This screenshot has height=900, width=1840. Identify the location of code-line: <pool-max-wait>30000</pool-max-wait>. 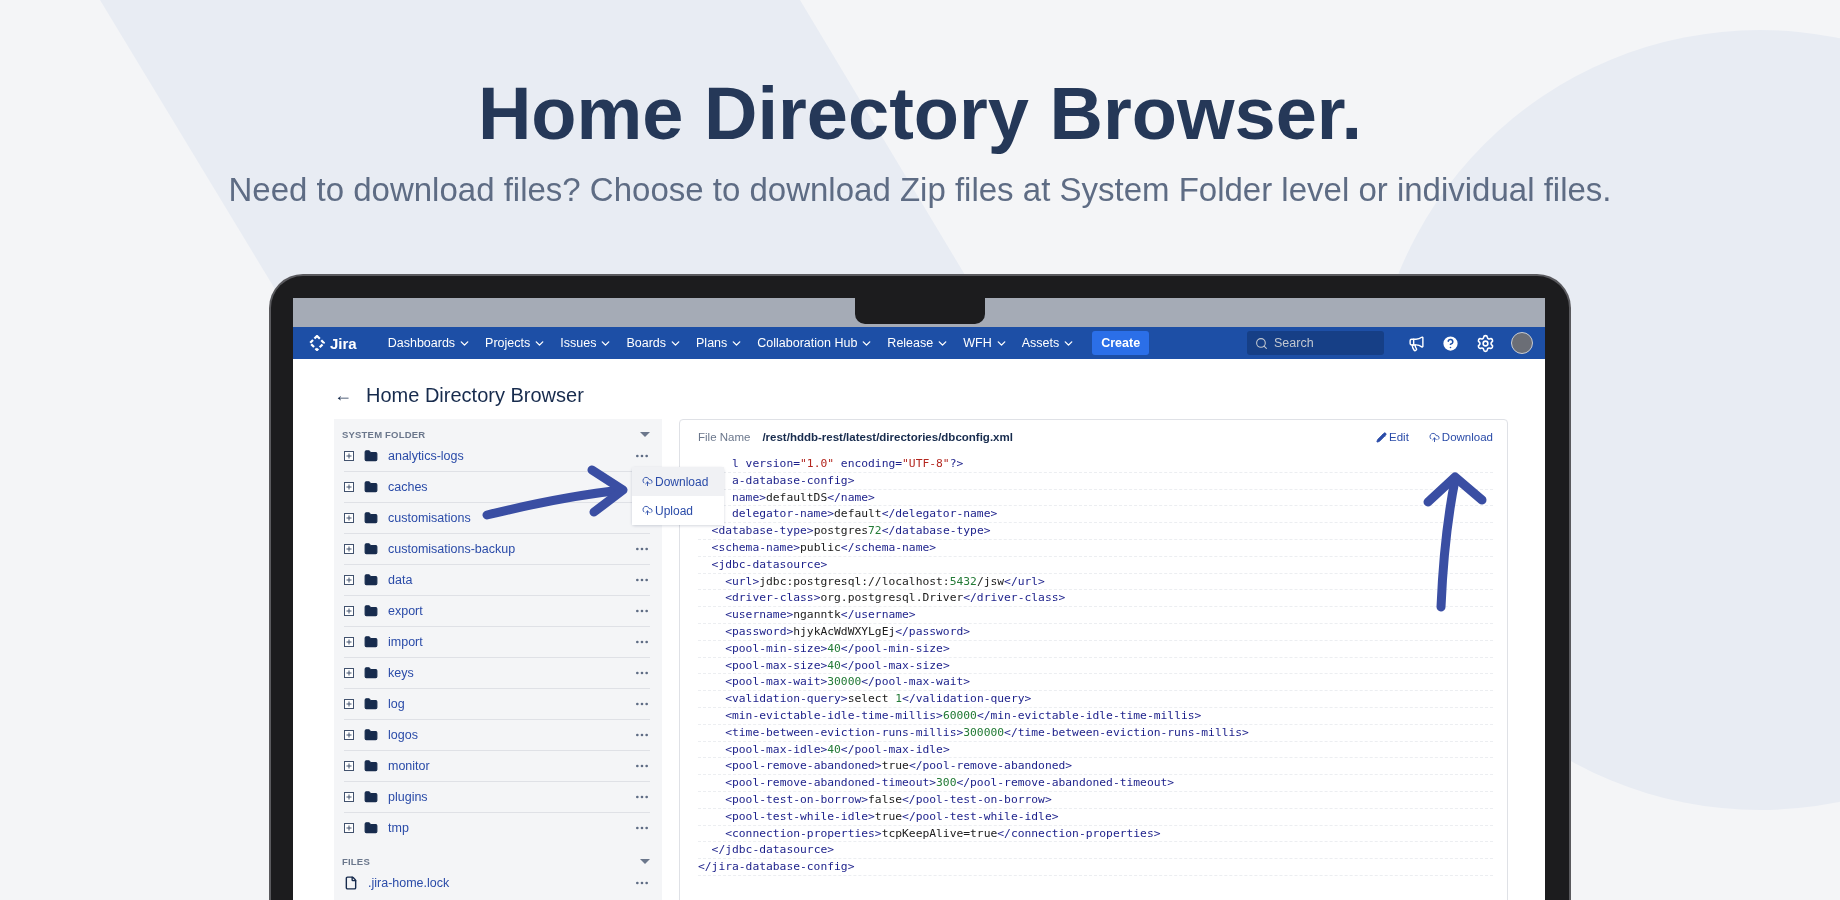
(1095, 683).